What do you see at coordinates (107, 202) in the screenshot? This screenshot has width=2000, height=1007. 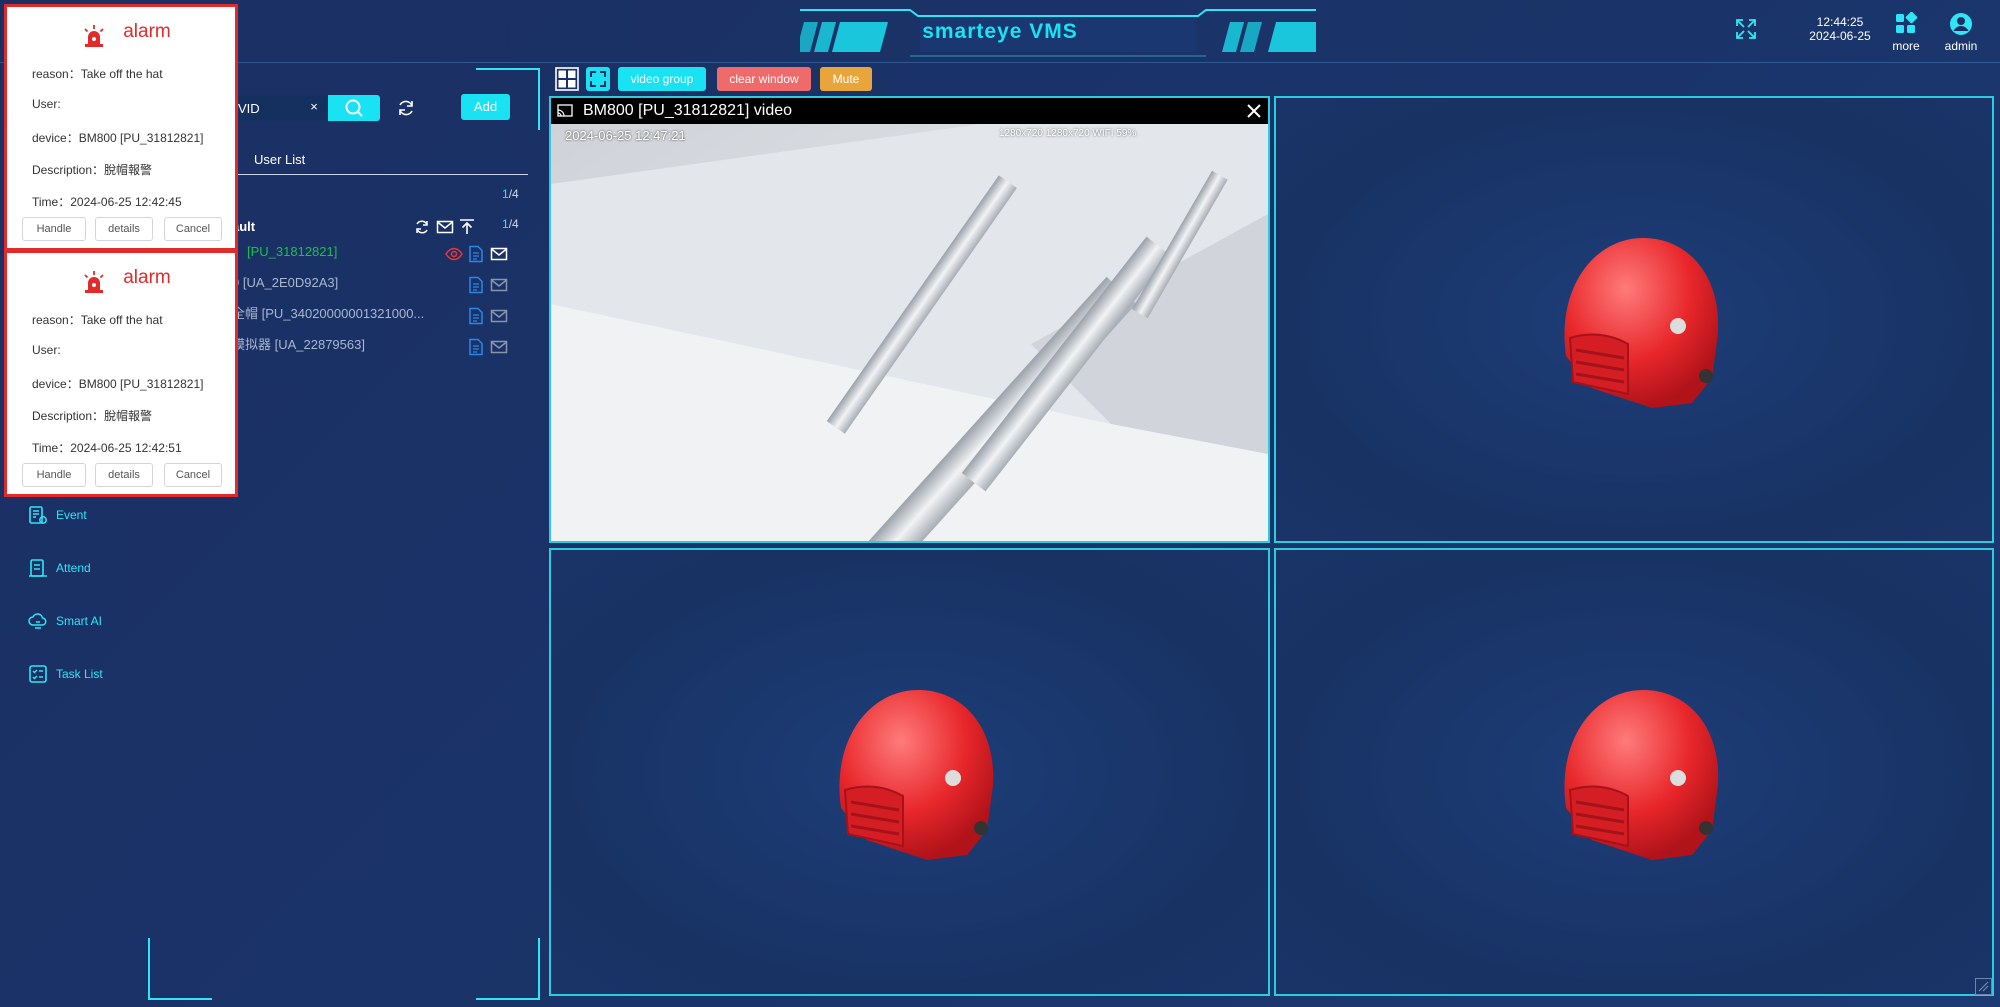 I see `alarm-time: Time：2024-06-25 12:42:45` at bounding box center [107, 202].